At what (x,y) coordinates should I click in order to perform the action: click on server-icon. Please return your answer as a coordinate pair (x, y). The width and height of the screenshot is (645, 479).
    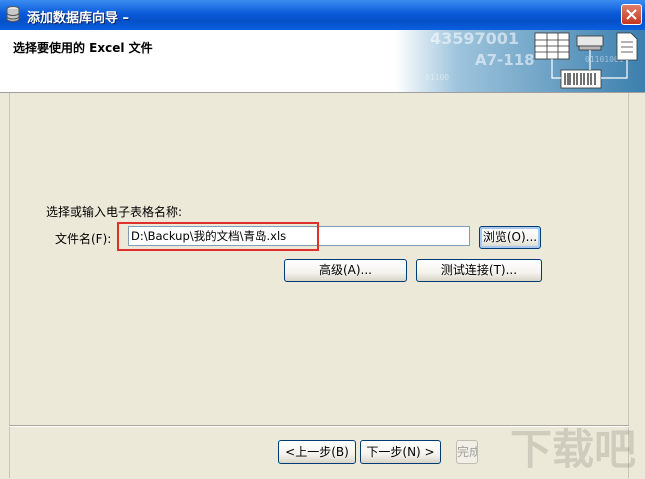
    Looking at the image, I should click on (590, 43).